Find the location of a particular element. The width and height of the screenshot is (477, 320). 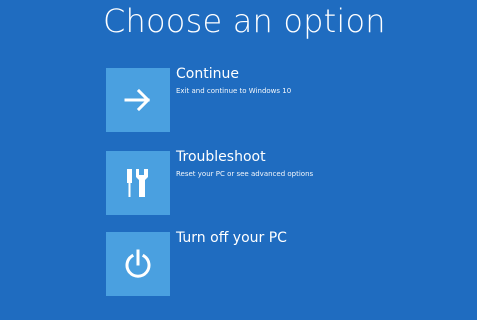

continue-tile is located at coordinates (138, 100).